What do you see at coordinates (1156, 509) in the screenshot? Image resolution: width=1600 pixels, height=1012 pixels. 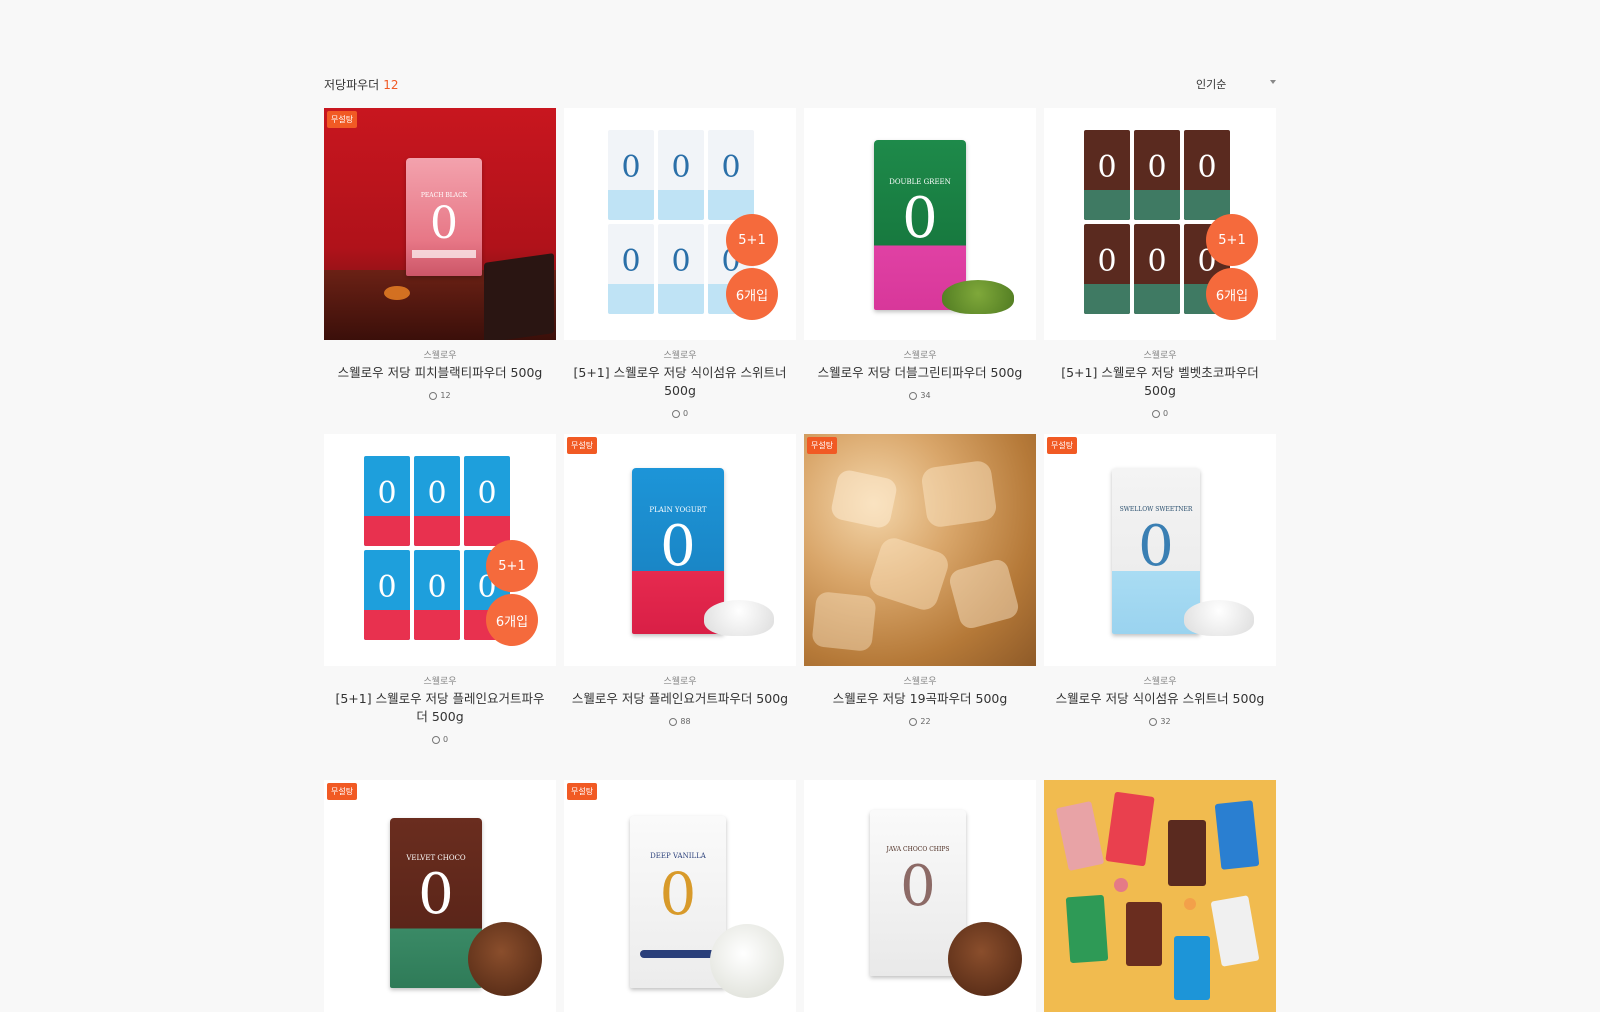 I see `package-label: SWELLOW SWEETNER` at bounding box center [1156, 509].